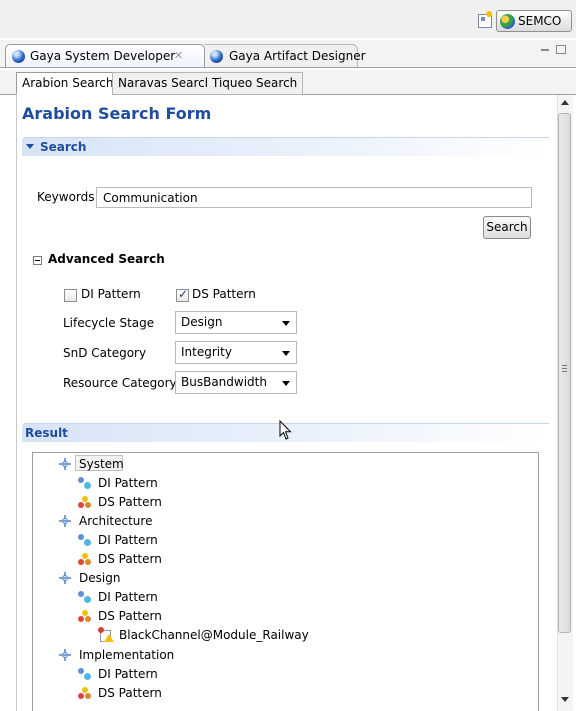  I want to click on page-title: Arabion Search Form, so click(117, 113).